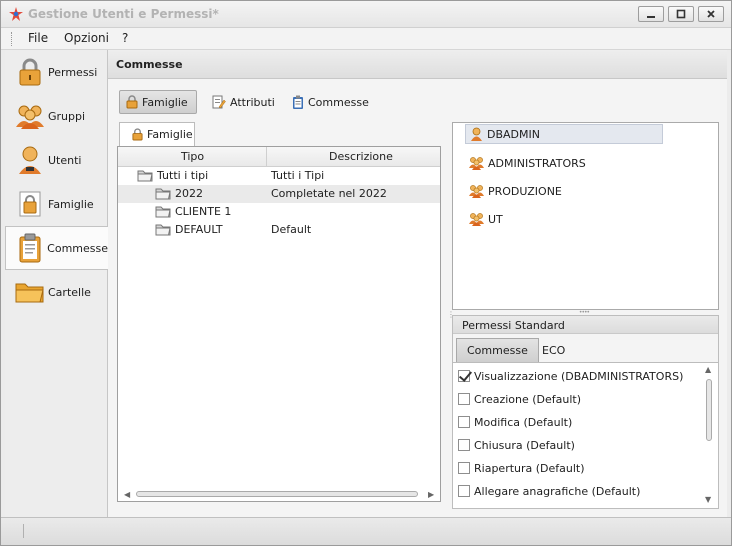  Describe the element at coordinates (529, 468) in the screenshot. I see `permission-label: Riapertura (Default)` at that location.